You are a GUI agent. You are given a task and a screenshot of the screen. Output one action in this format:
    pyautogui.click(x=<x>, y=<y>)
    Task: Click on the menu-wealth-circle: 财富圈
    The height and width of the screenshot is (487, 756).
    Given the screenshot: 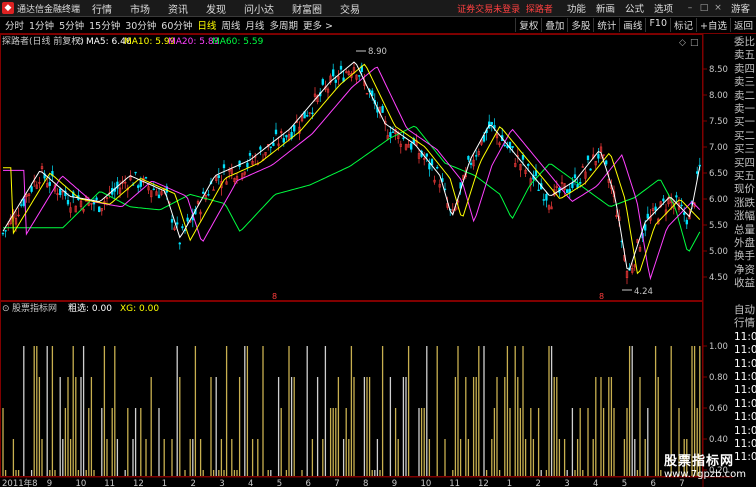 What is the action you would take?
    pyautogui.click(x=307, y=8)
    